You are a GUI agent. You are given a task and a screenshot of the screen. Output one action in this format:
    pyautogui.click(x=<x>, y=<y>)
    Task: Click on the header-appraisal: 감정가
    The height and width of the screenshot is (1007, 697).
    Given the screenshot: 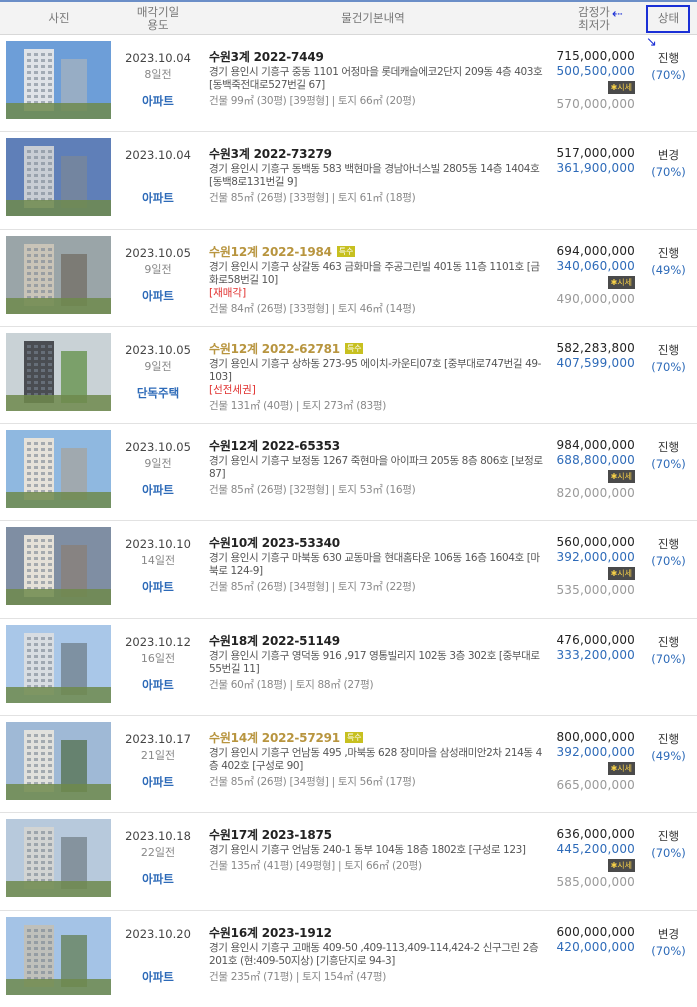 What is the action you would take?
    pyautogui.click(x=594, y=11)
    